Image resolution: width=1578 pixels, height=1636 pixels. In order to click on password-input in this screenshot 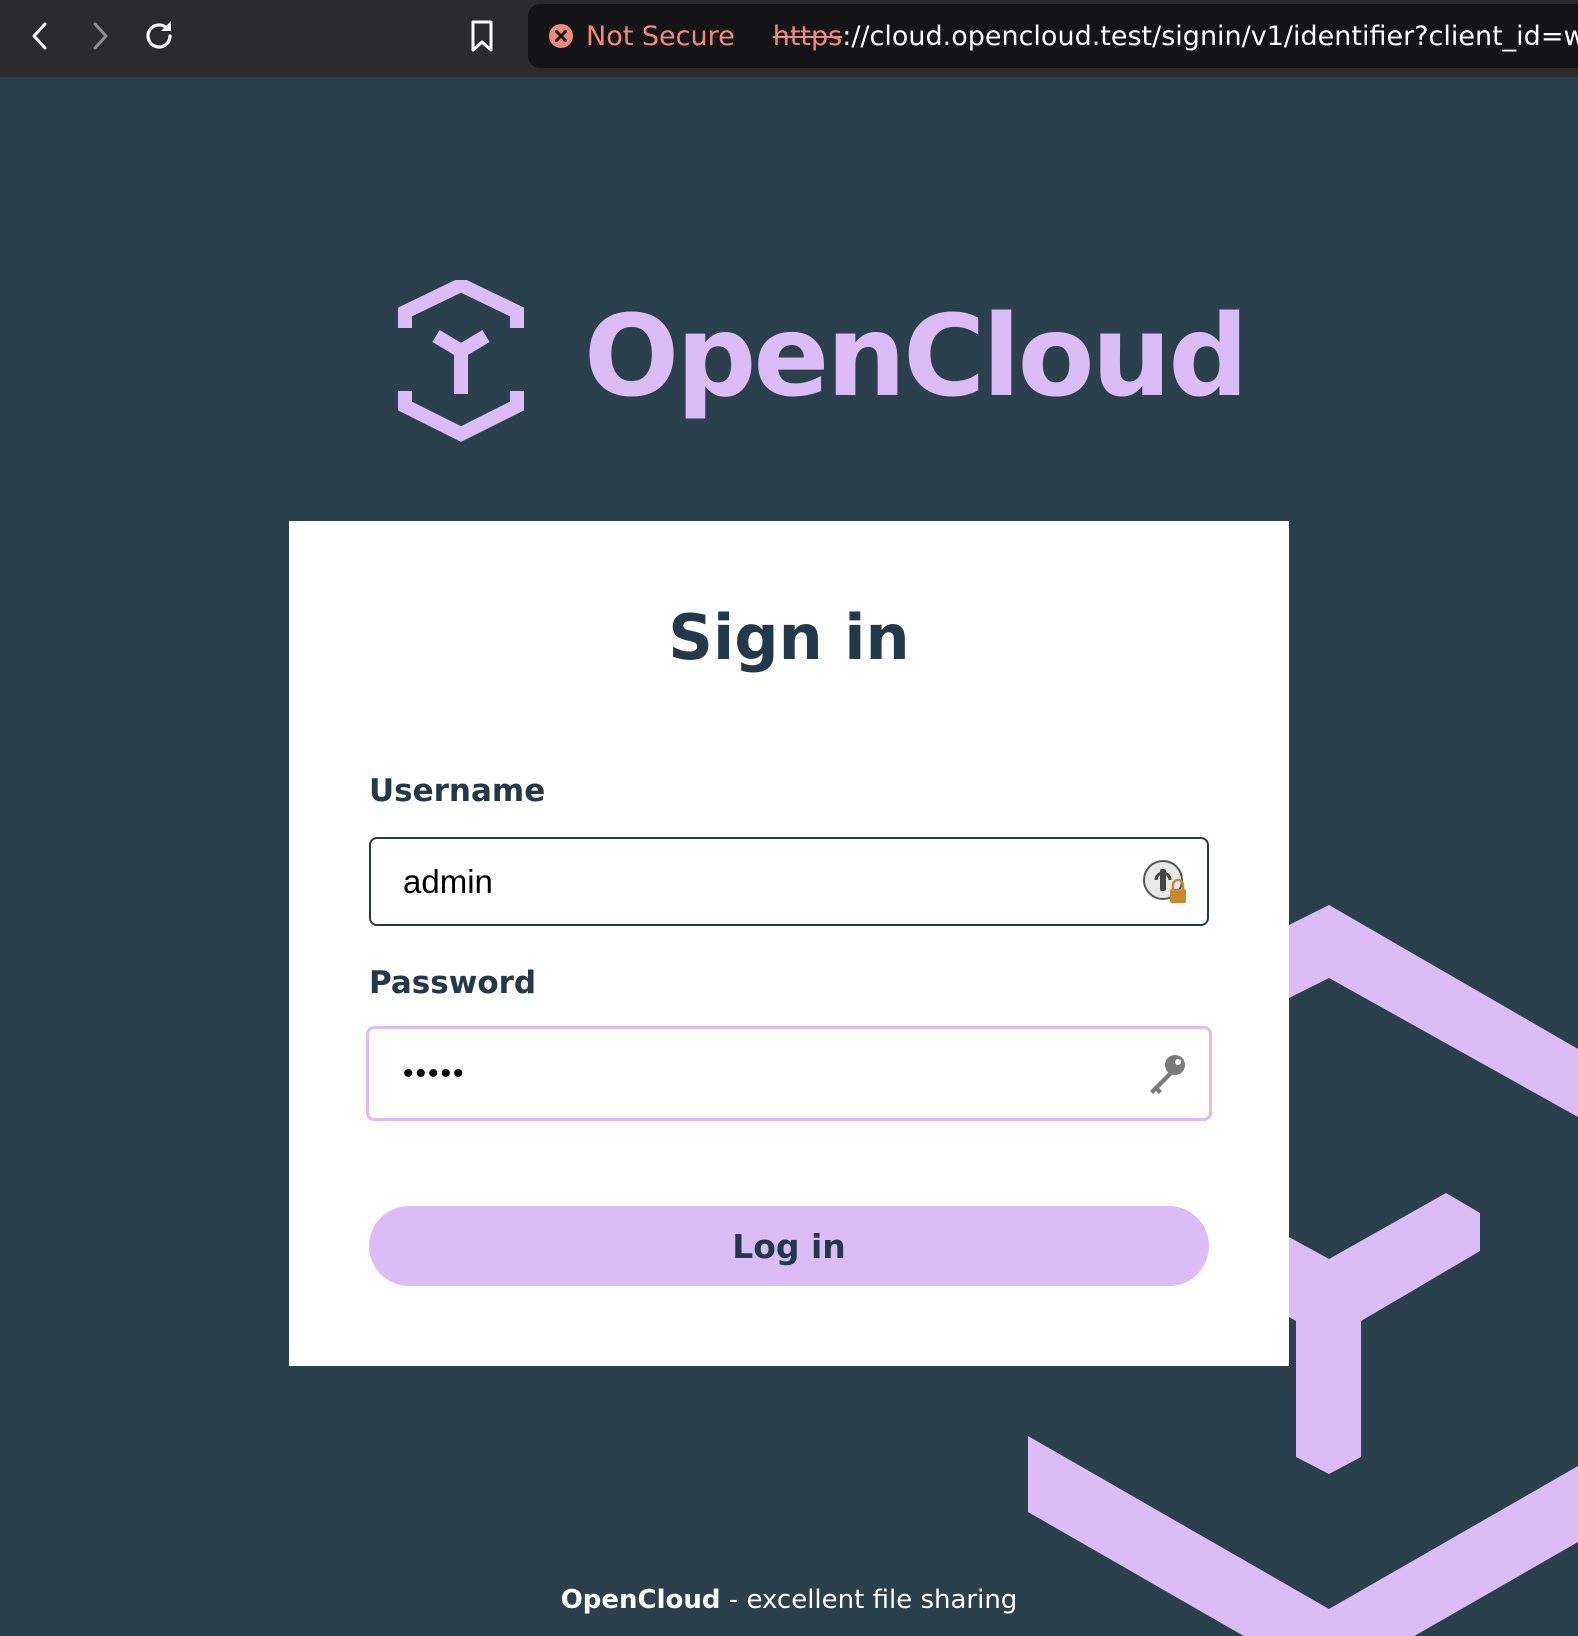, I will do `click(756, 1073)`.